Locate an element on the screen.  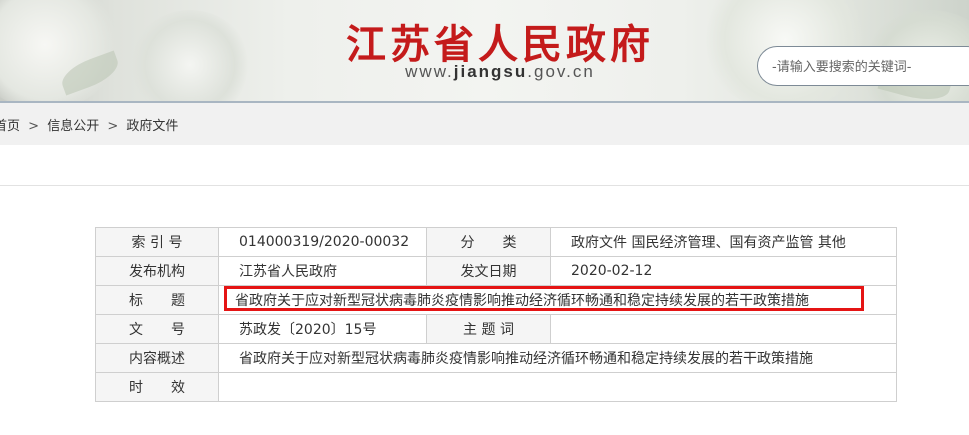
issue-date-value: 2020-02-12 is located at coordinates (723, 271).